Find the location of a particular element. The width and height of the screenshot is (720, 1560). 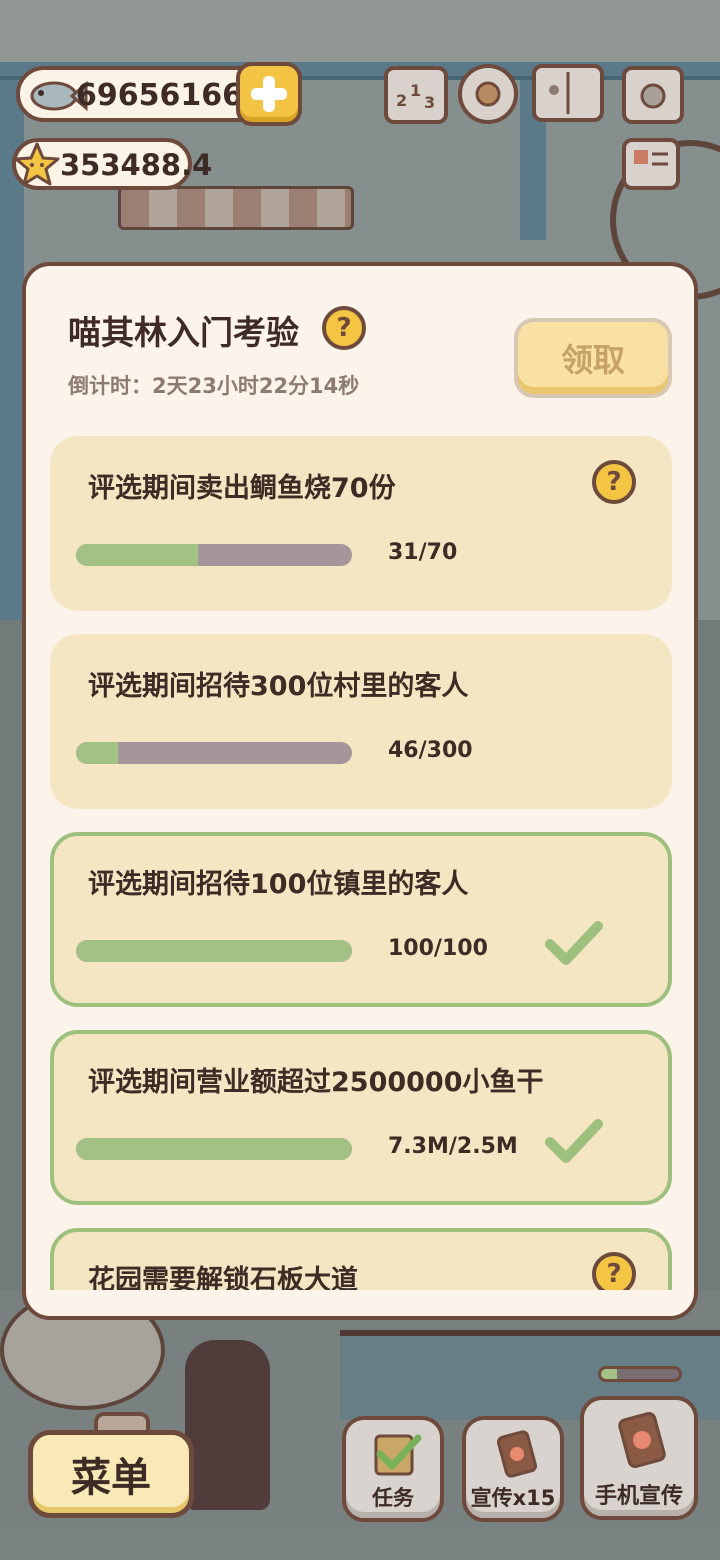

promo-progress-fill is located at coordinates (609, 1374).